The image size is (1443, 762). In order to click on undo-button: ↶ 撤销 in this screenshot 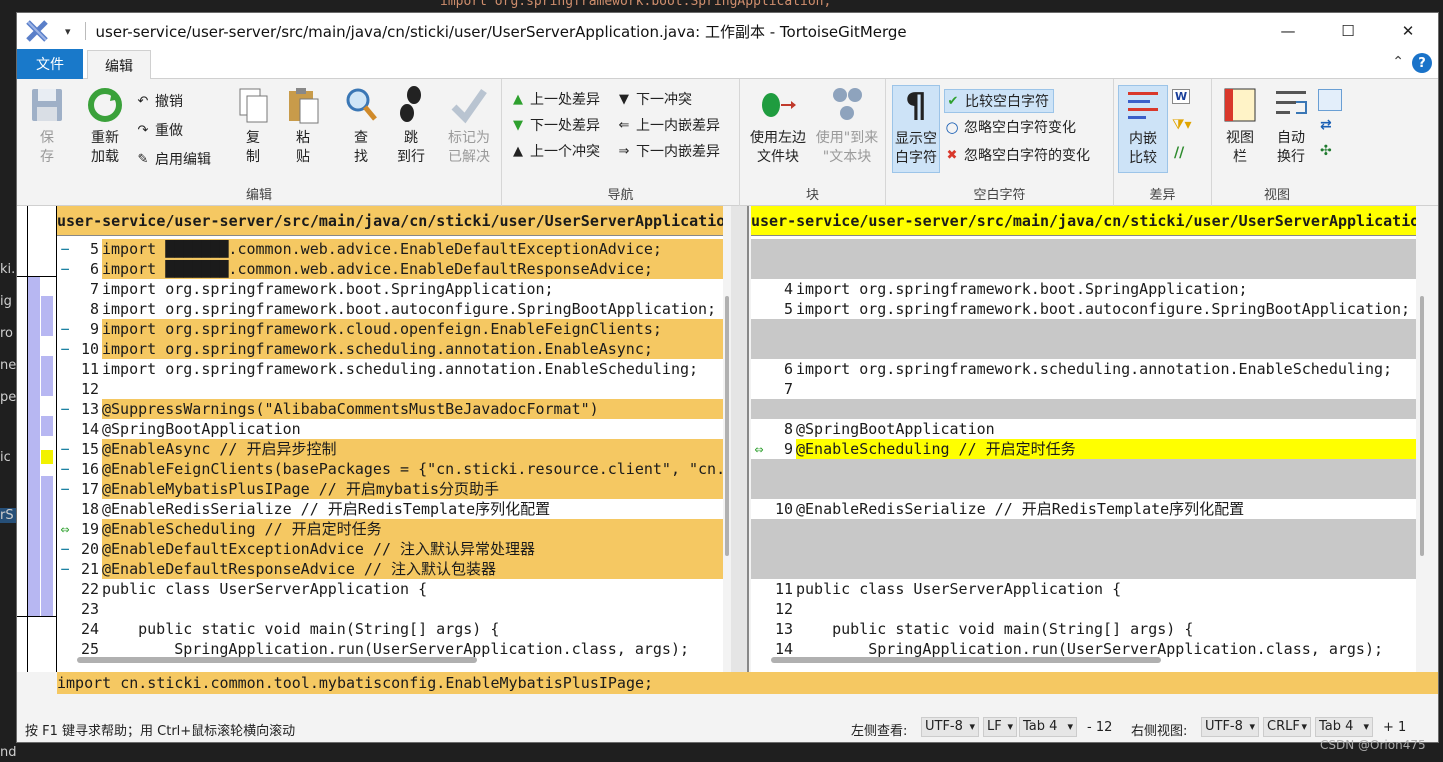, I will do `click(159, 101)`.